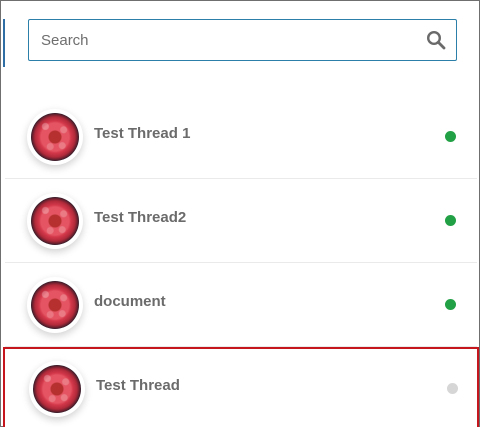  I want to click on search-box, so click(242, 40).